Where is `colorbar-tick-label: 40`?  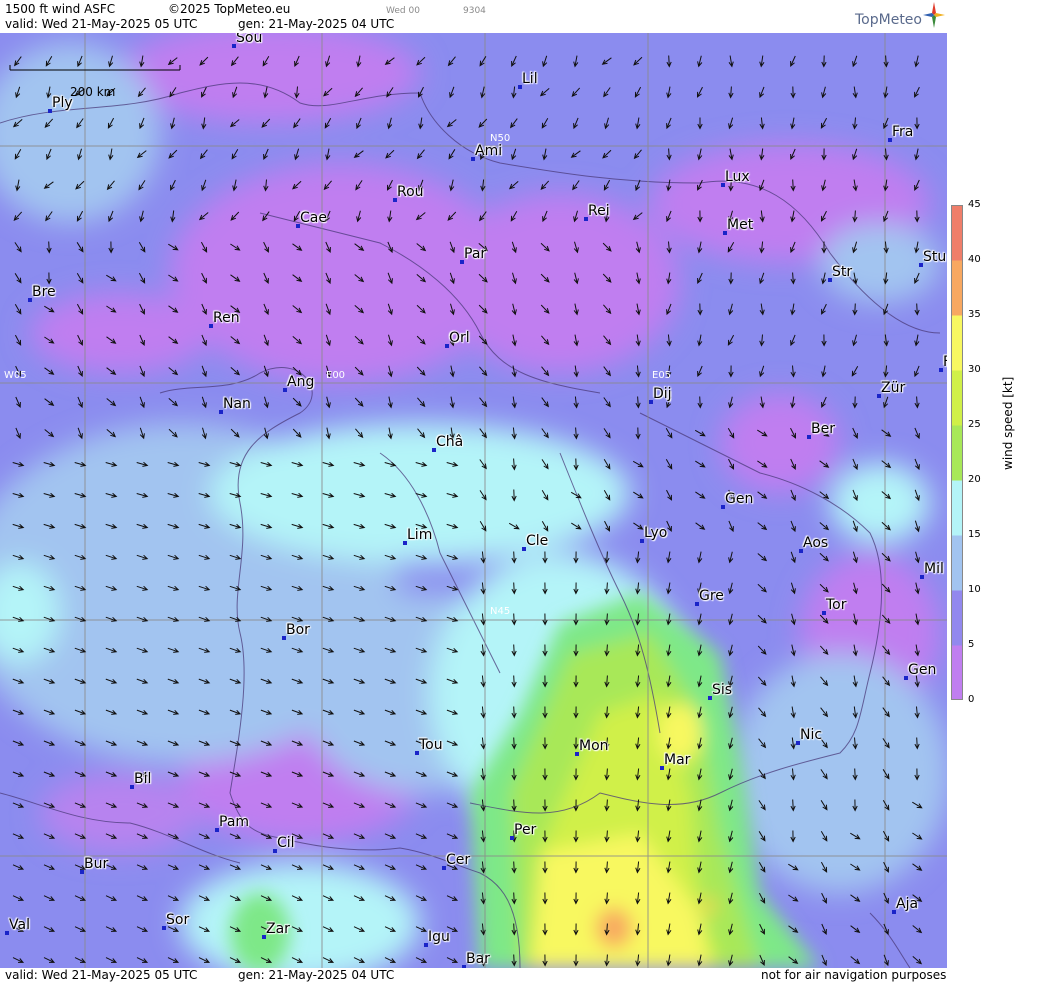 colorbar-tick-label: 40 is located at coordinates (974, 259).